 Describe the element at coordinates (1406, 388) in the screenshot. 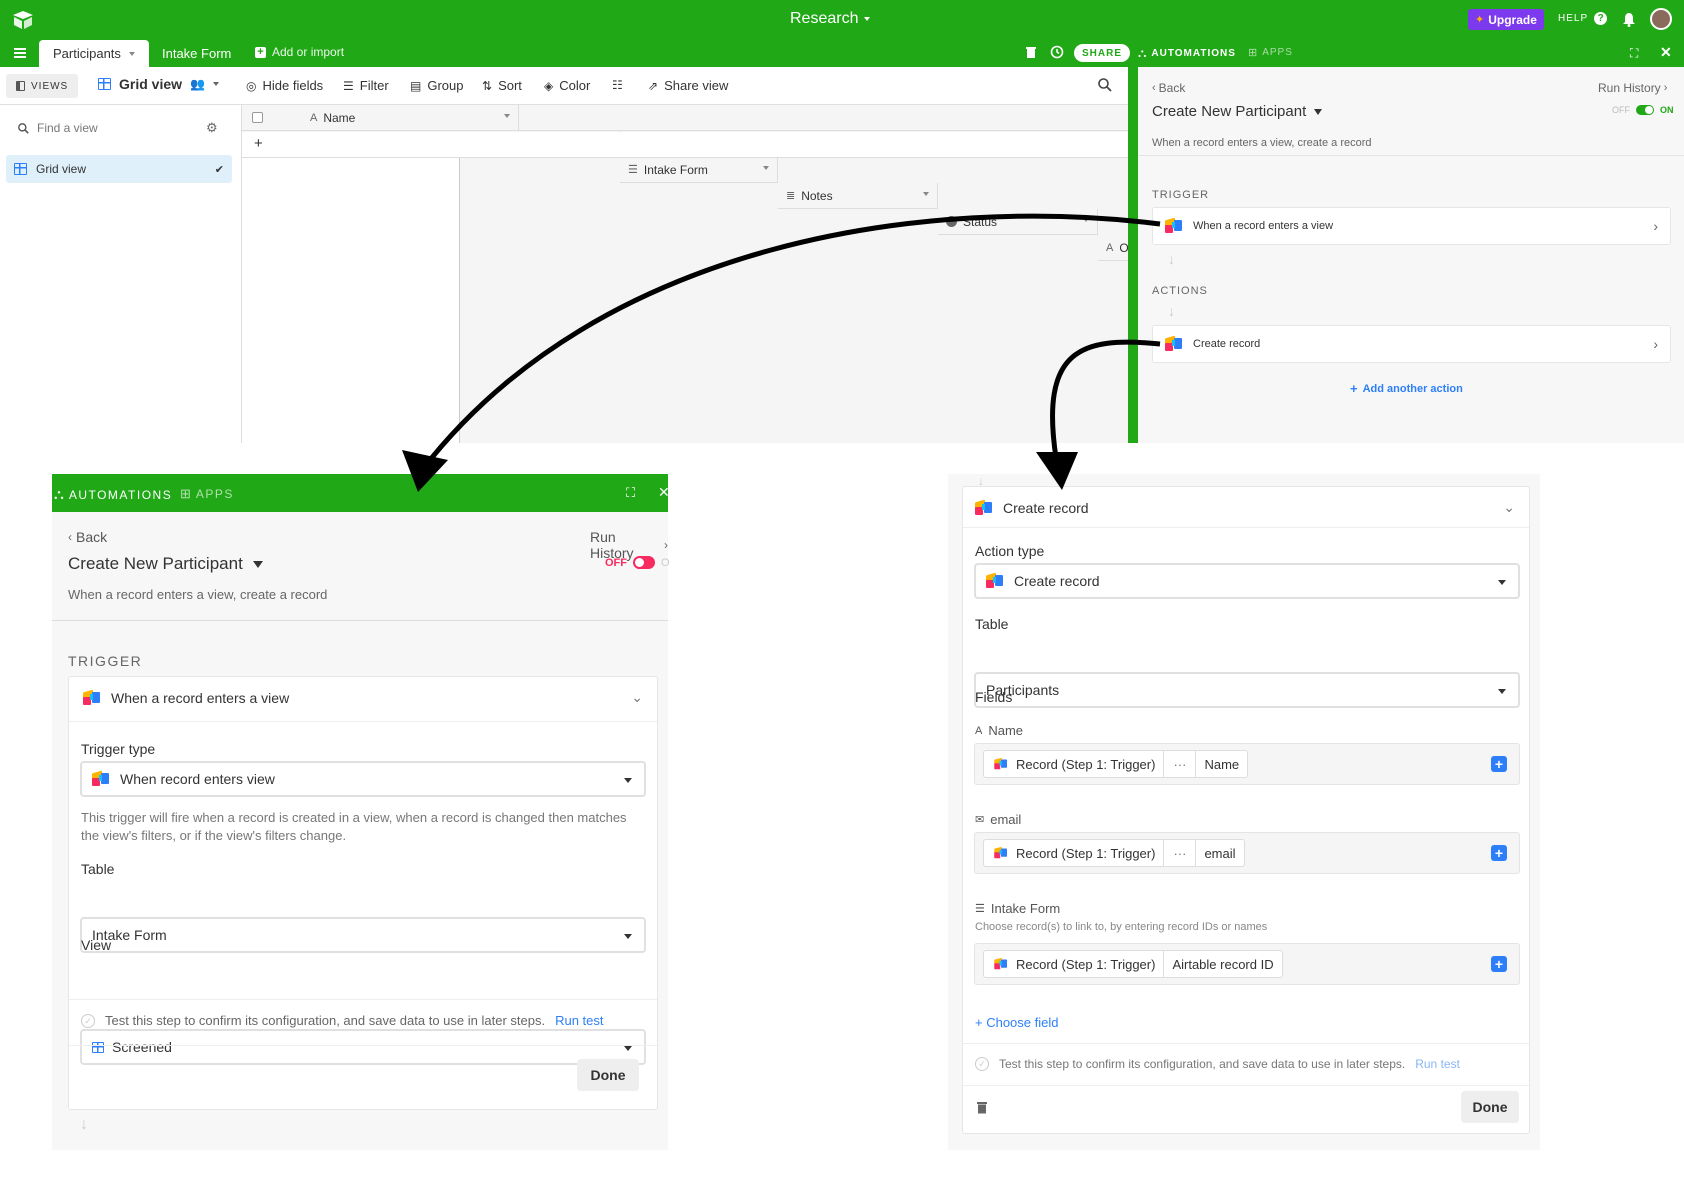

I see `add-another-action-button: + Add another action` at that location.